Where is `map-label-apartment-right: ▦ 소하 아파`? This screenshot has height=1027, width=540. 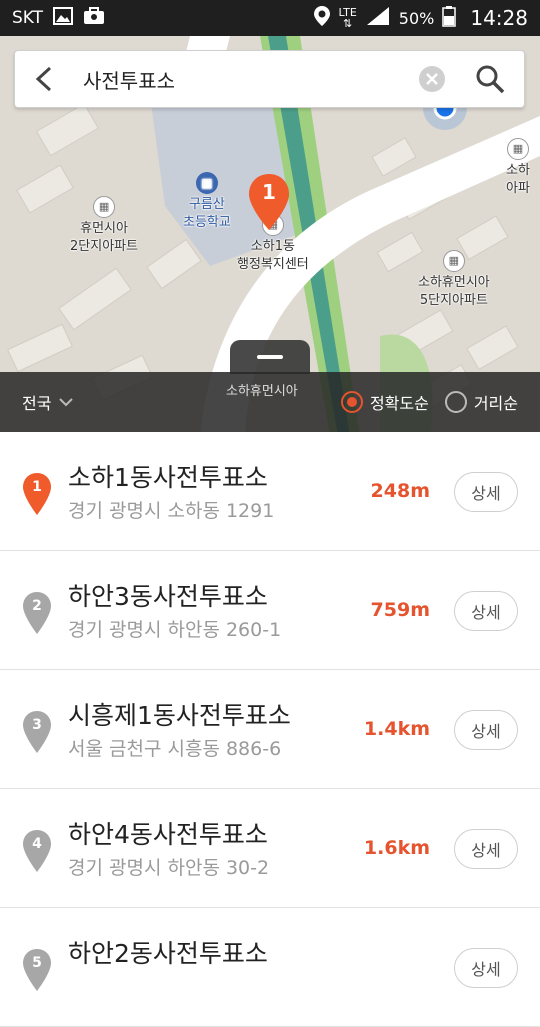 map-label-apartment-right: ▦ 소하 아파 is located at coordinates (518, 168).